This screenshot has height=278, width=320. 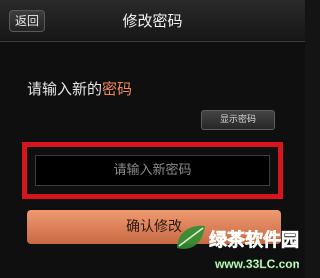 I want to click on watermark-url: www.33LC.com, so click(x=256, y=264).